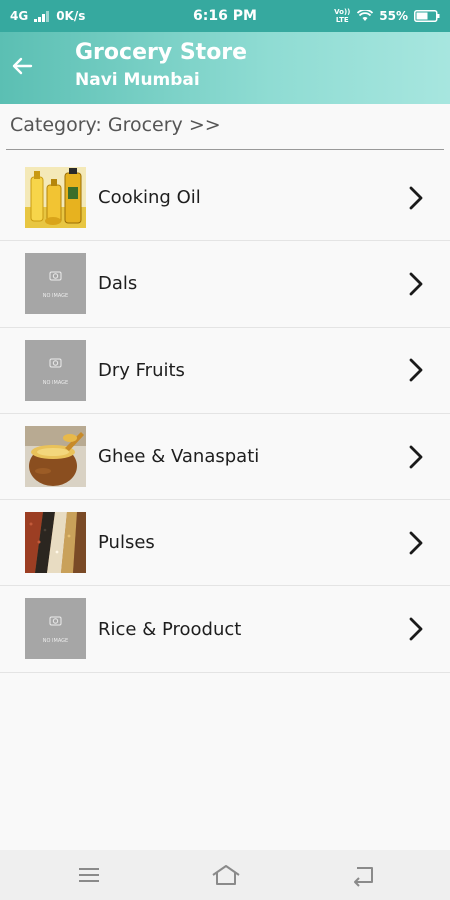 The image size is (450, 900). Describe the element at coordinates (225, 149) in the screenshot. I see `divider` at that location.